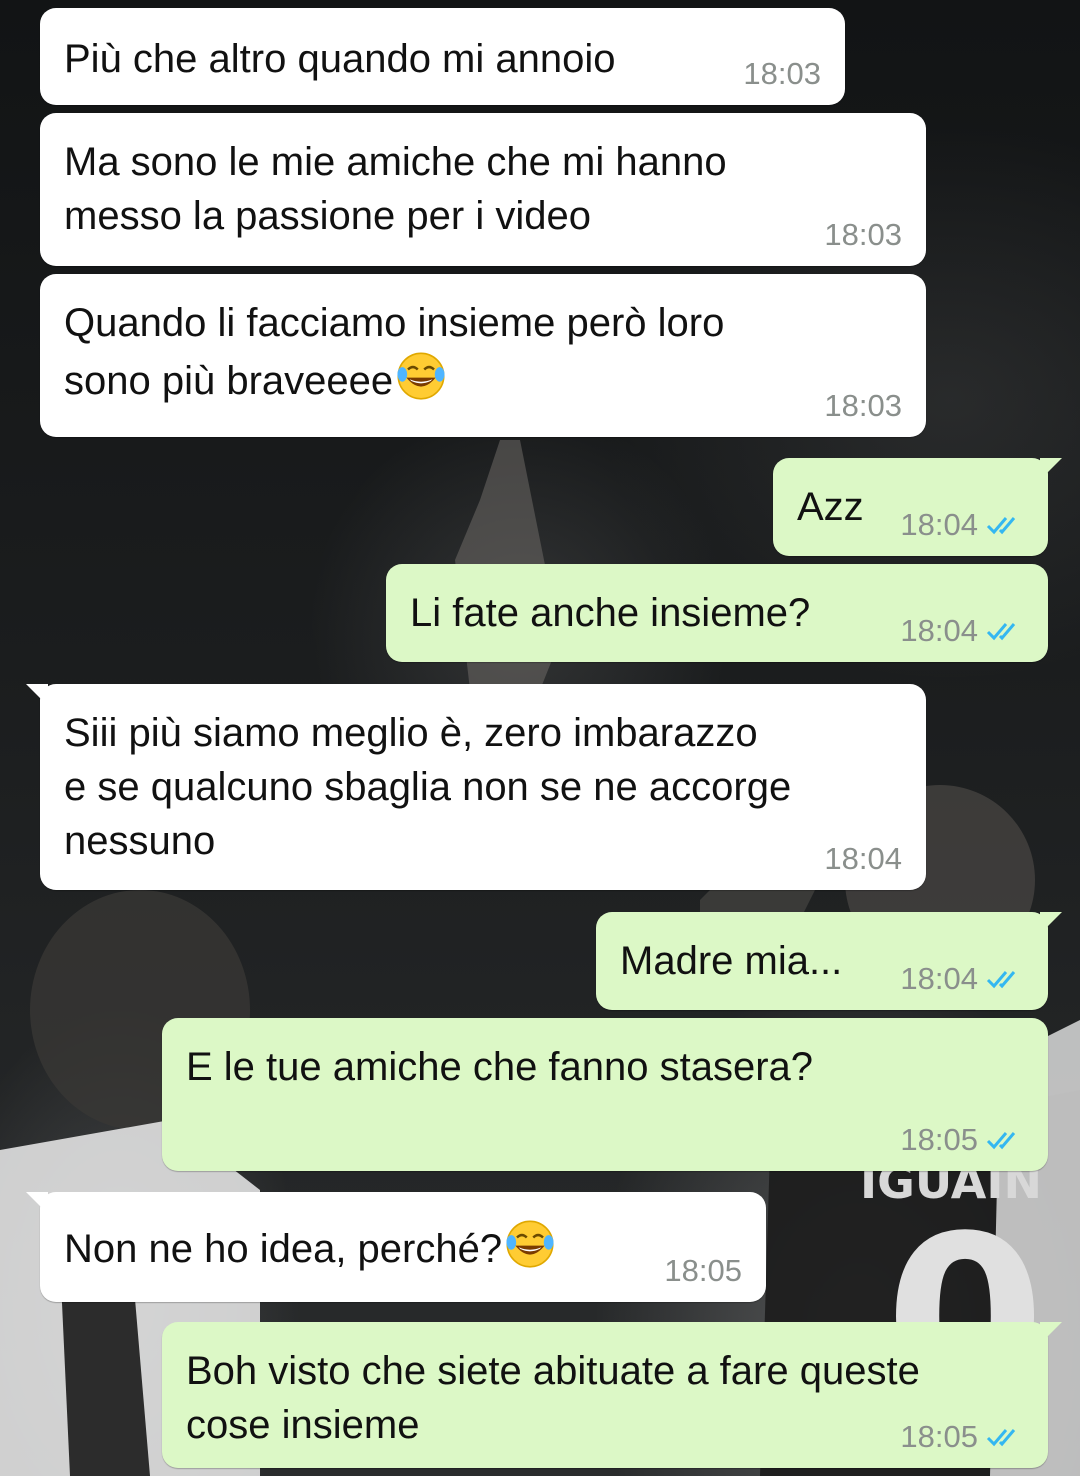 Image resolution: width=1080 pixels, height=1476 pixels. I want to click on message-bubble-outgoing: Madre mia... 18:04, so click(829, 961).